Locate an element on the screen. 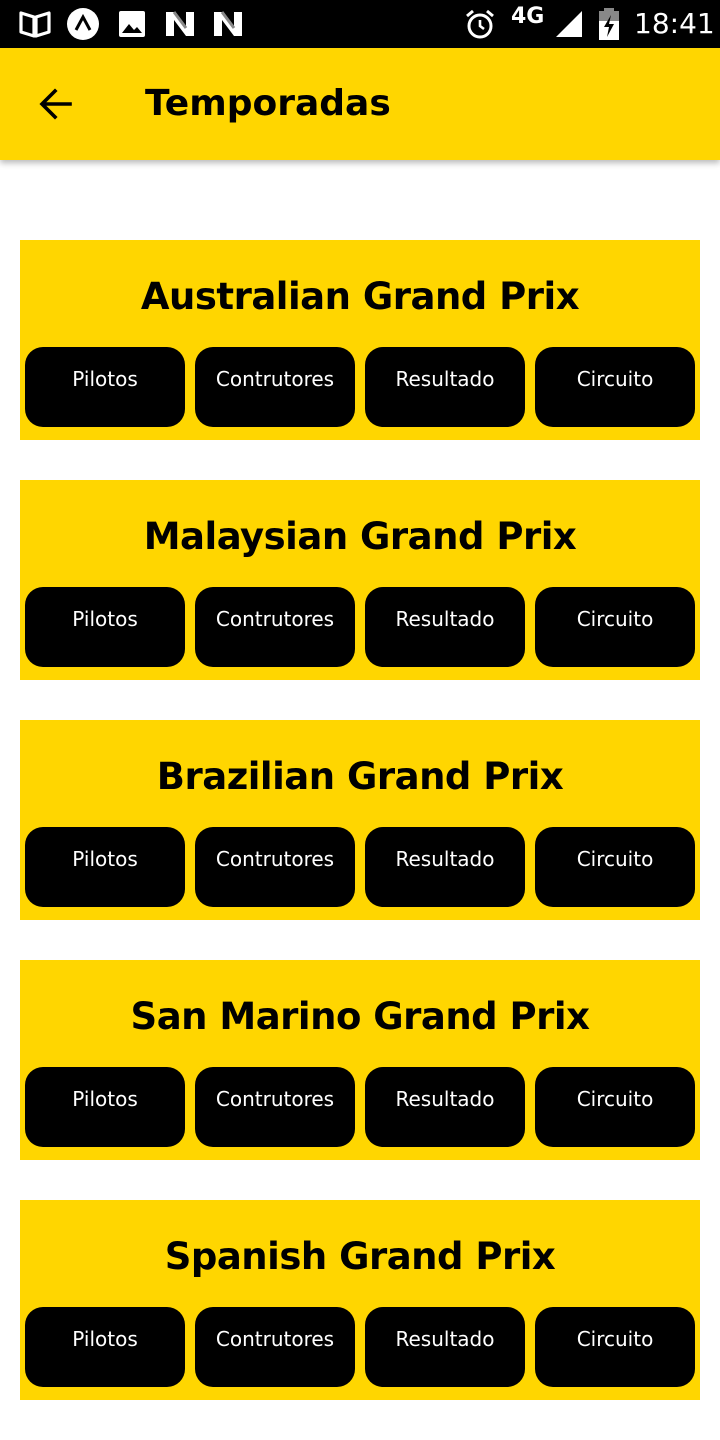 The image size is (720, 1440). arrow-back-icon is located at coordinates (55, 104).